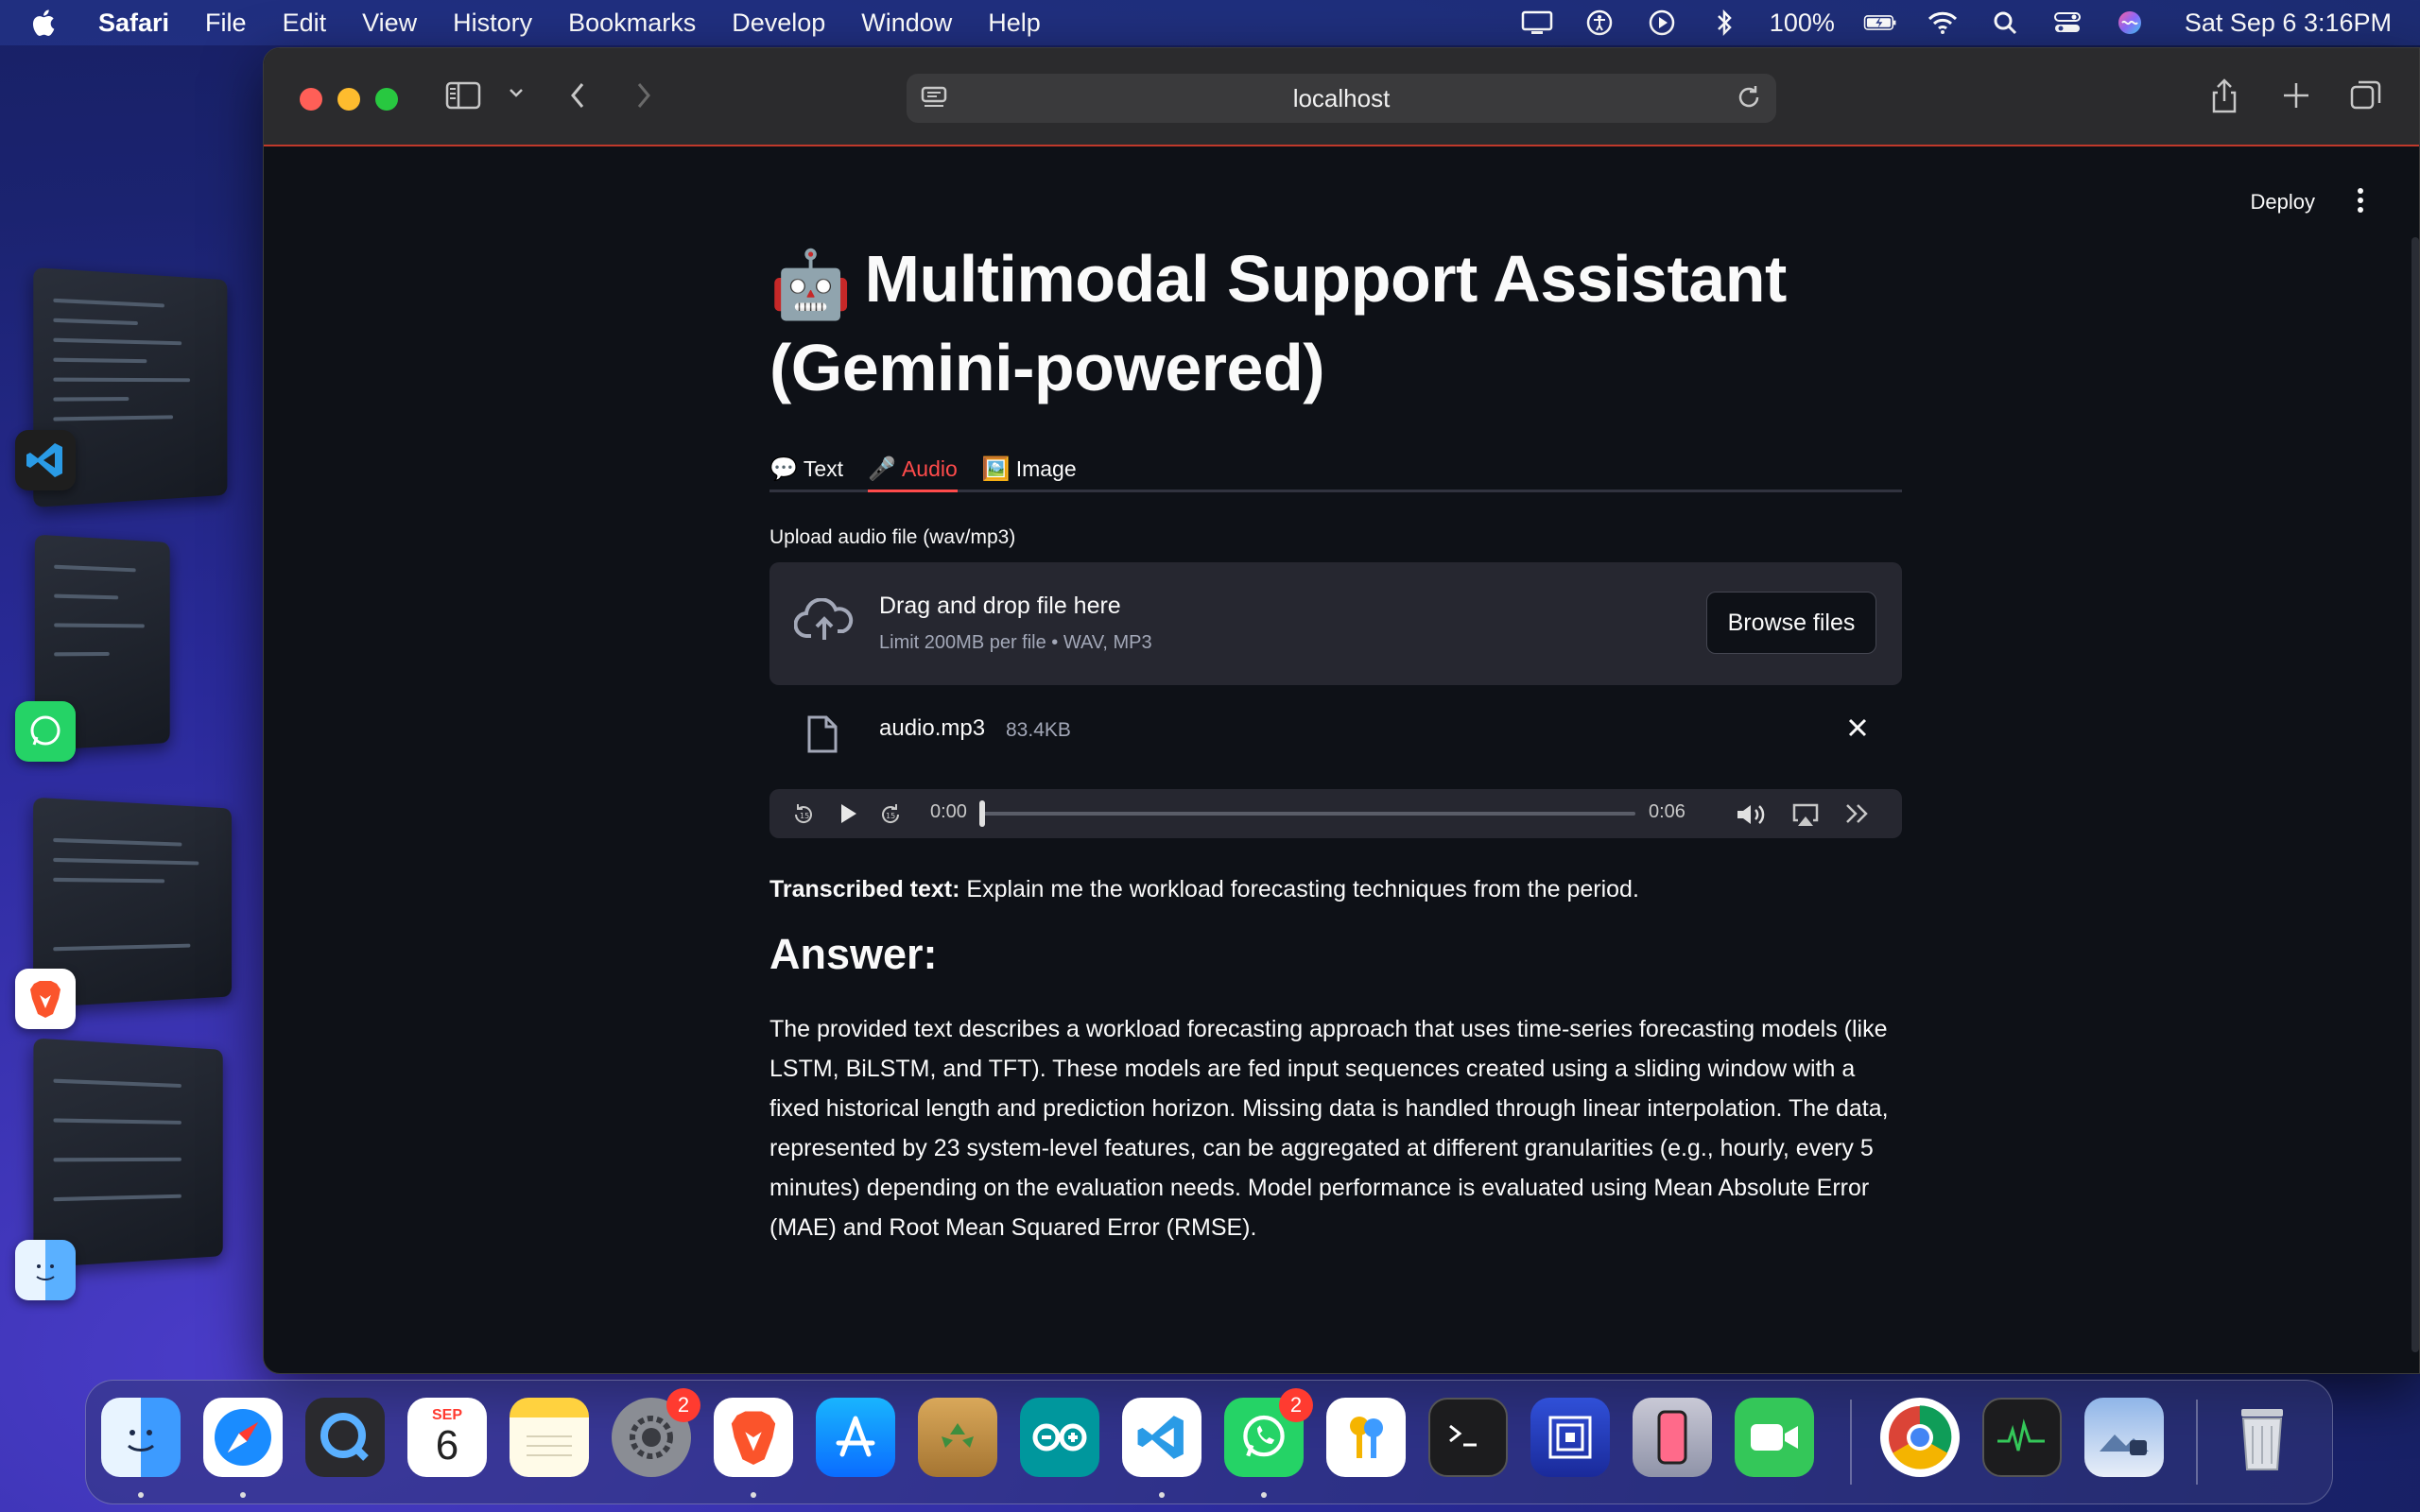 The width and height of the screenshot is (2420, 1512). Describe the element at coordinates (2005, 22) in the screenshot. I see `search-icon` at that location.